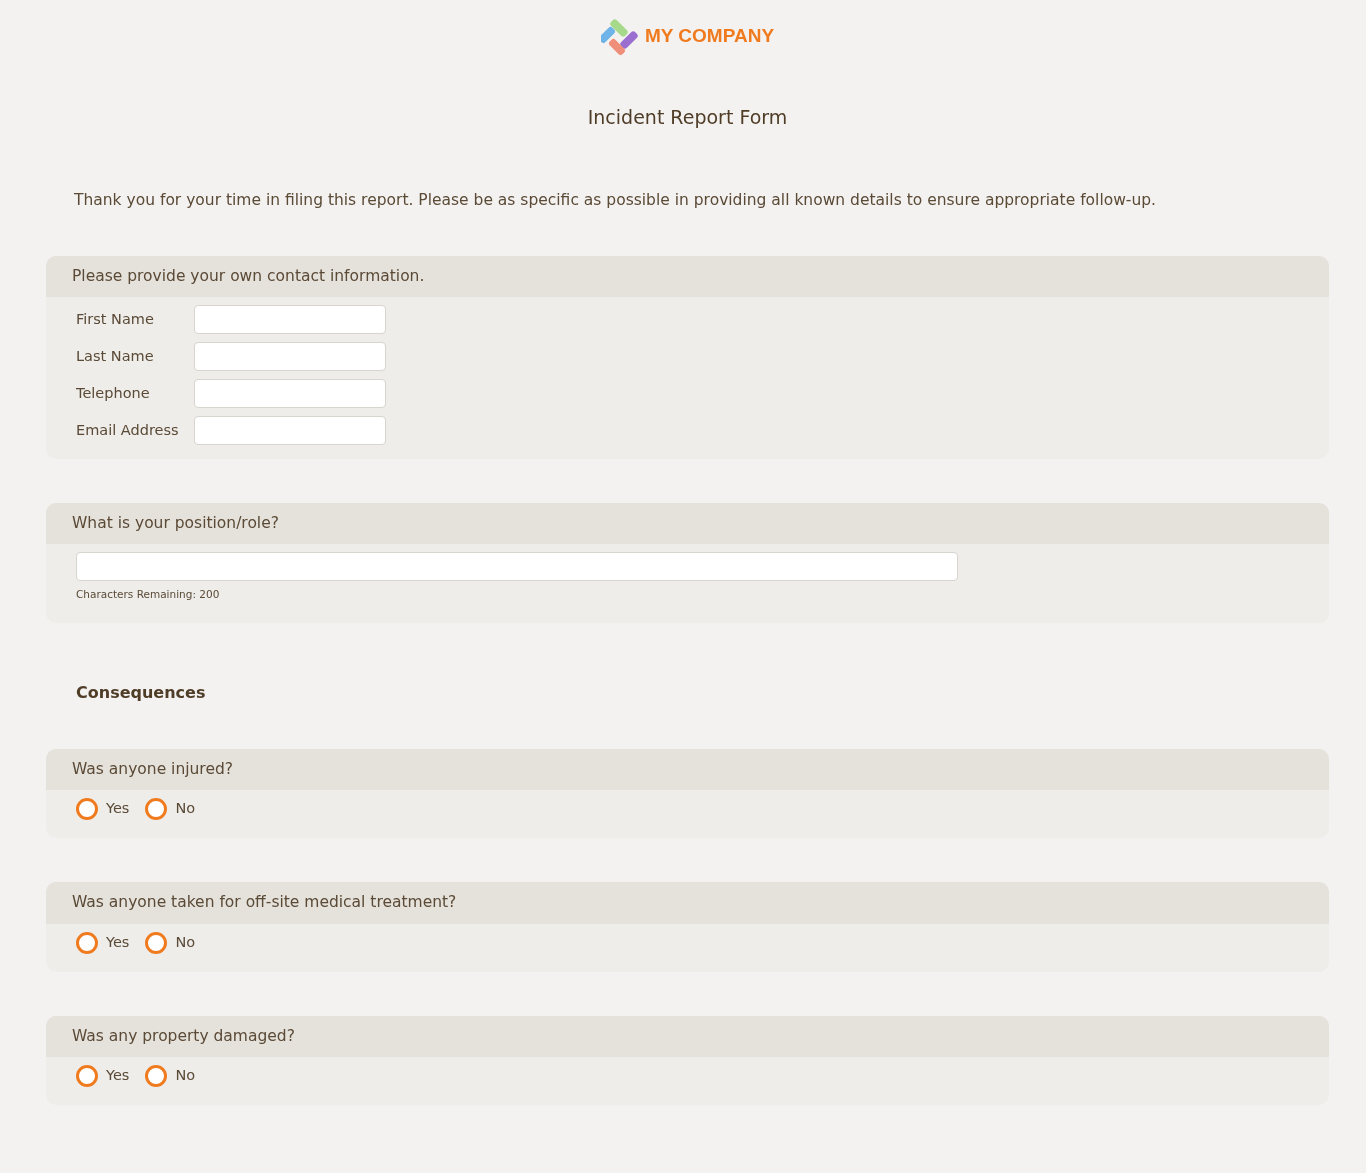 Image resolution: width=1366 pixels, height=1173 pixels. Describe the element at coordinates (152, 769) in the screenshot. I see `section-title: Was anyone injured?` at that location.